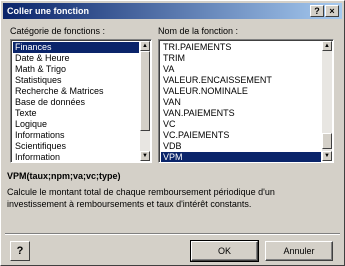  What do you see at coordinates (198, 31) in the screenshot?
I see `function-name-label: Nom de la fonction :` at bounding box center [198, 31].